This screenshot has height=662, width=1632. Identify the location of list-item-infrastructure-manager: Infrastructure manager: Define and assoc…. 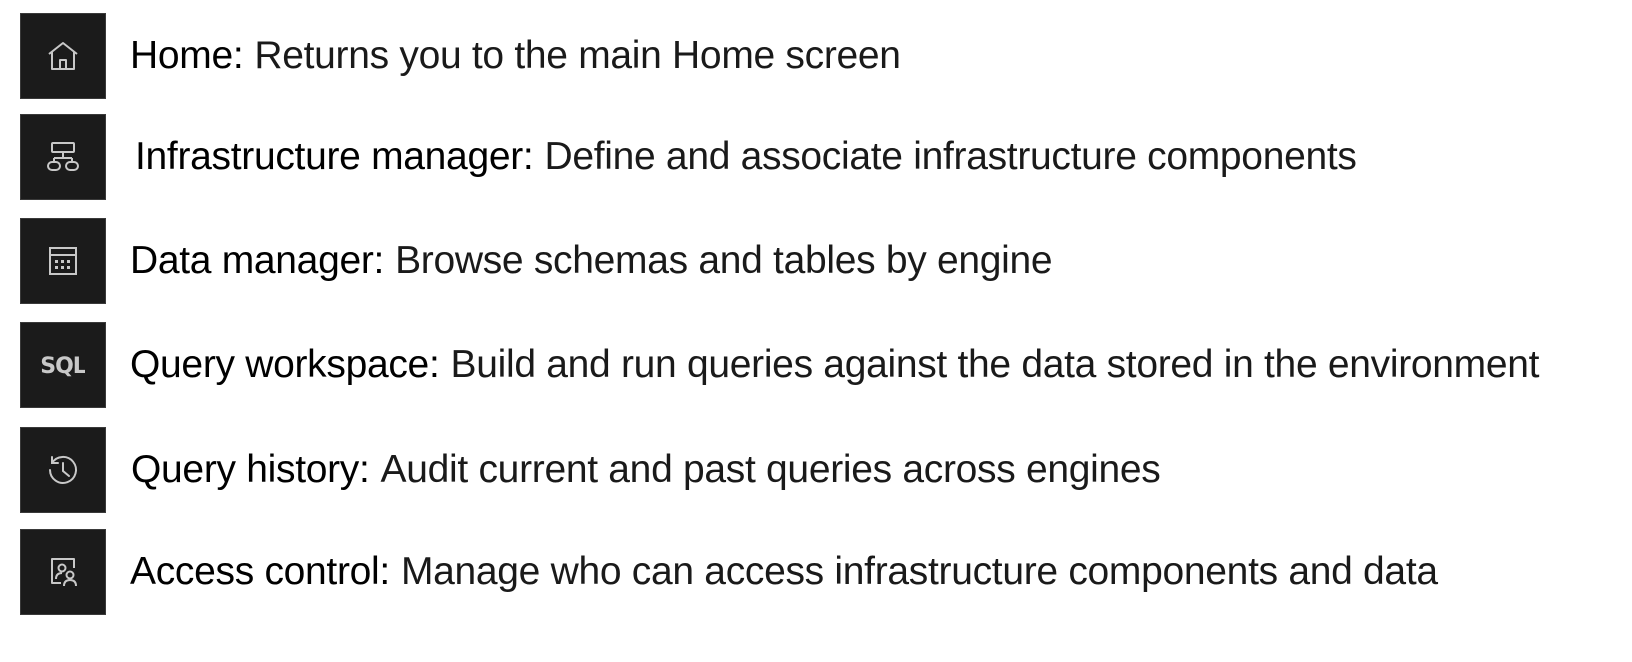
(816, 157).